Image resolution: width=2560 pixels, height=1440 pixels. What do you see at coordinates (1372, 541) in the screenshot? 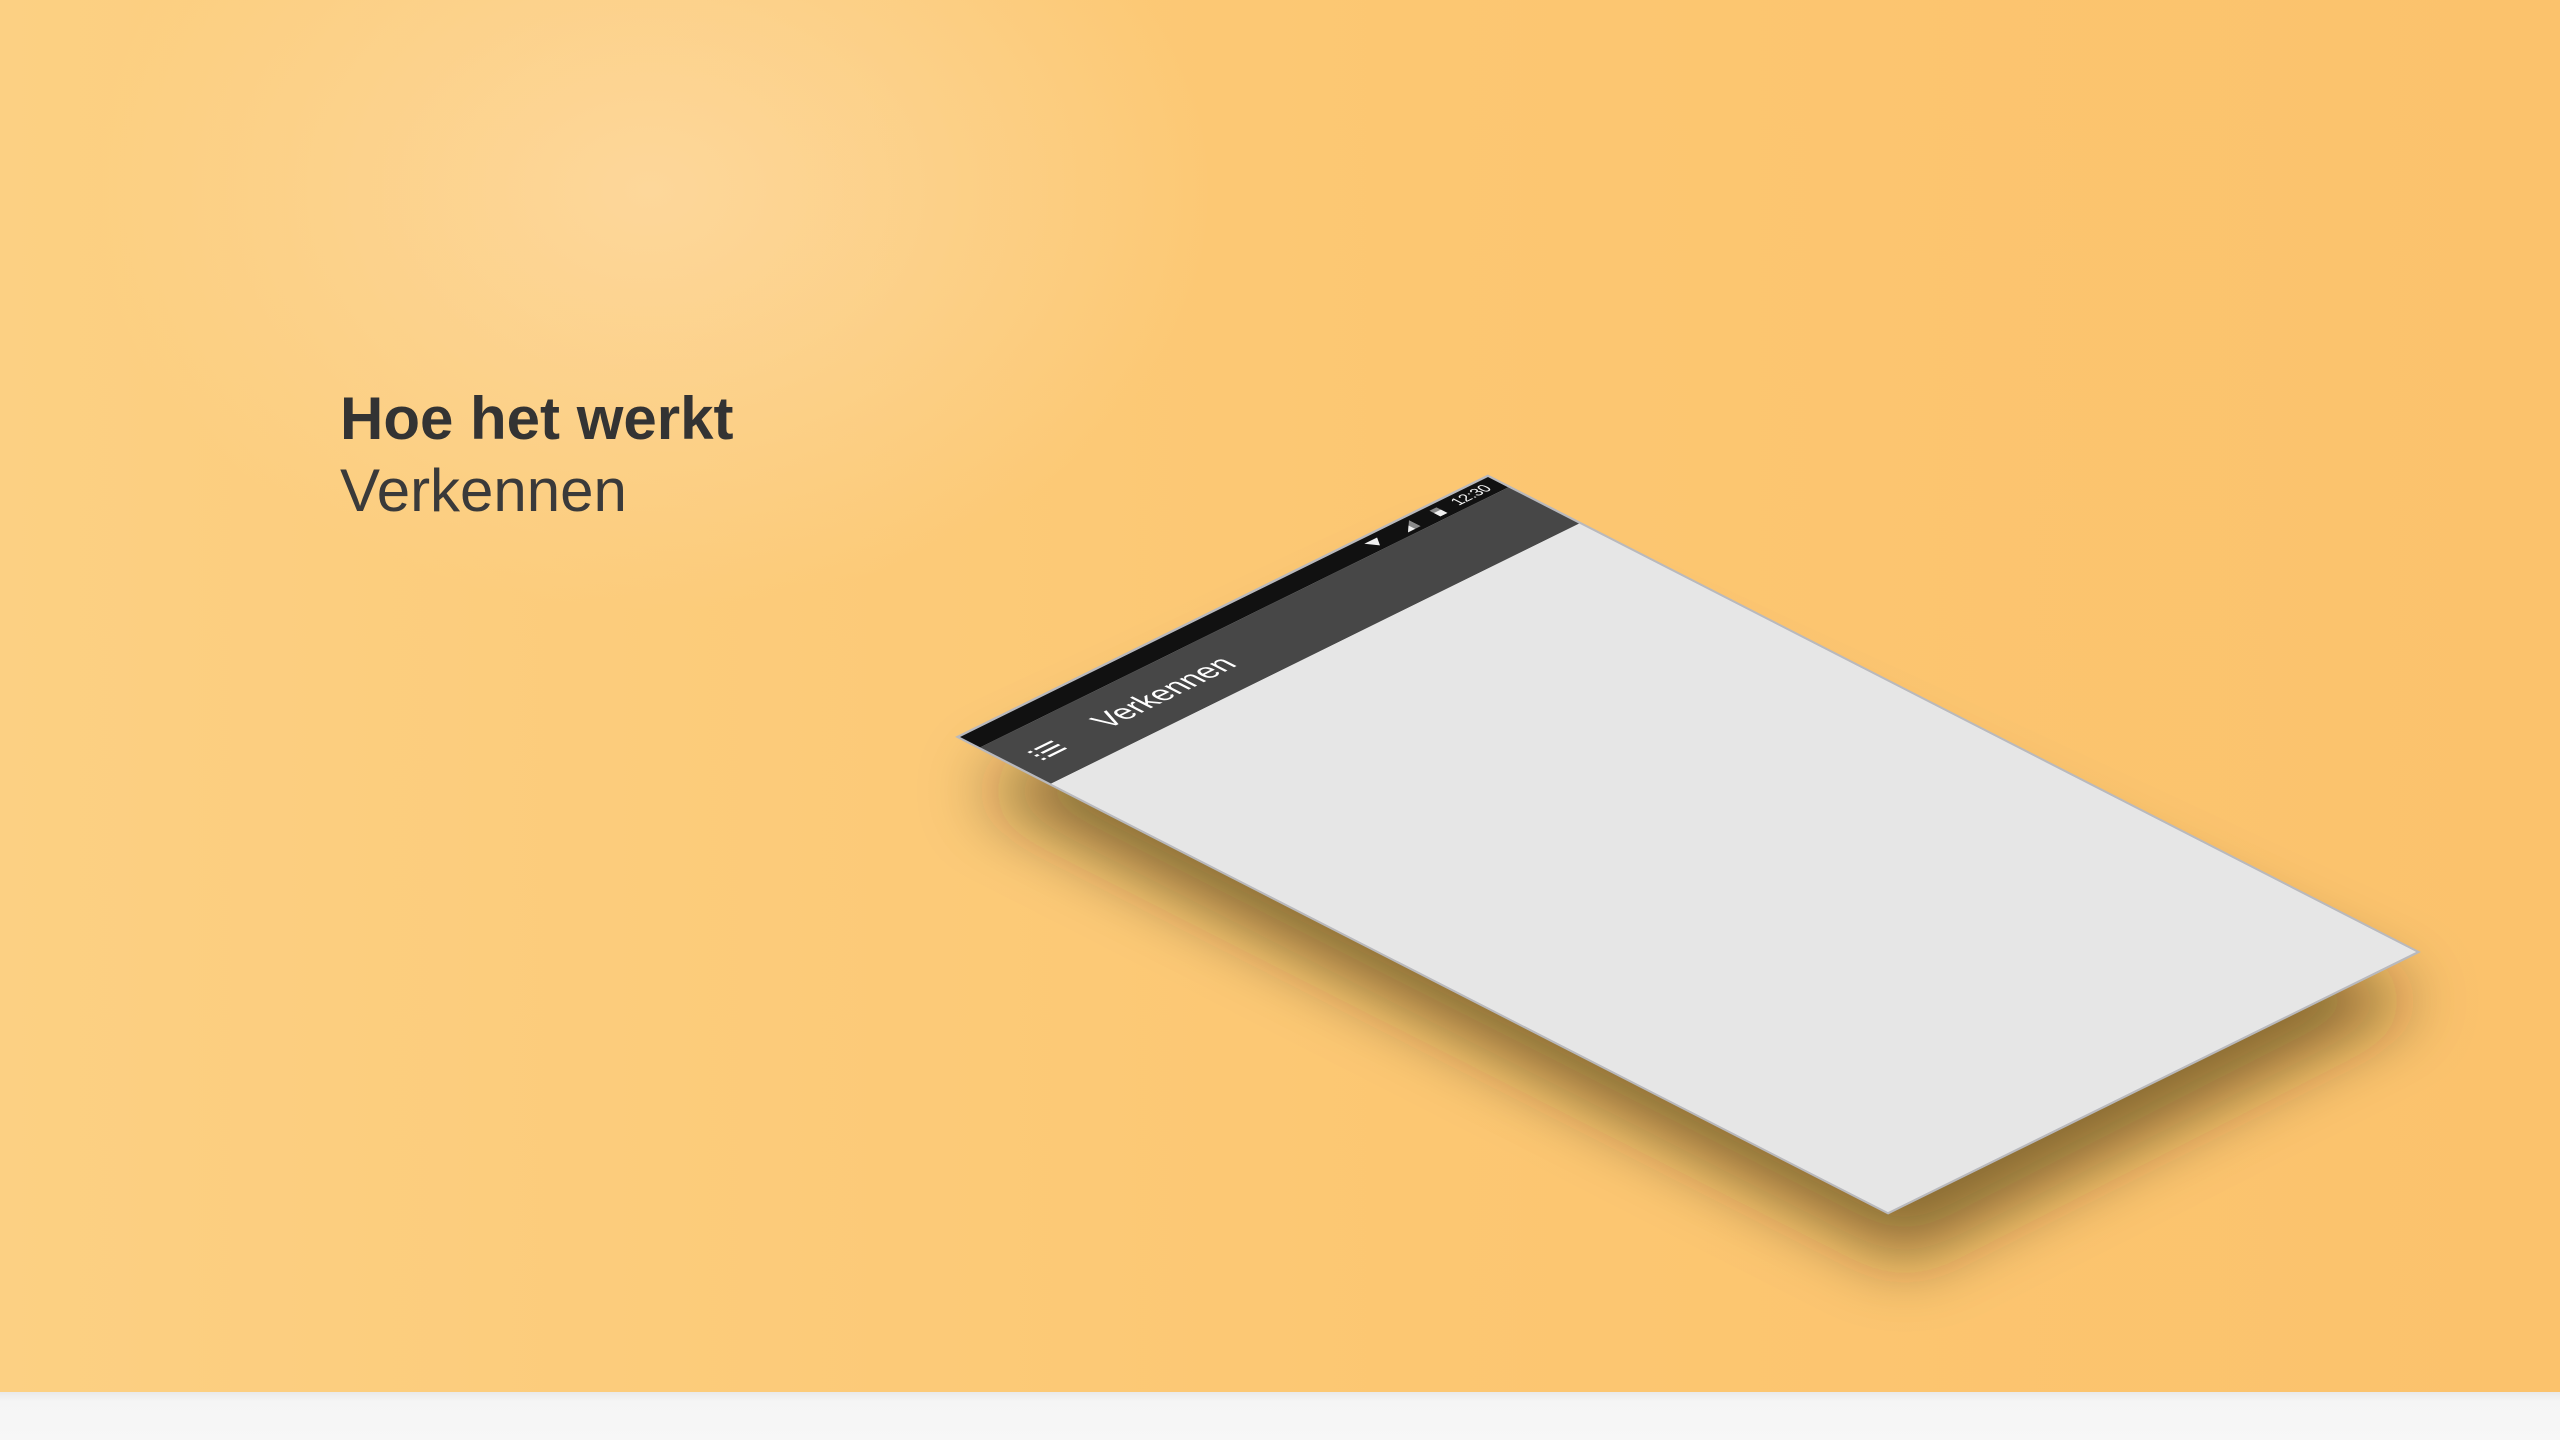
I see `wifi-icon` at bounding box center [1372, 541].